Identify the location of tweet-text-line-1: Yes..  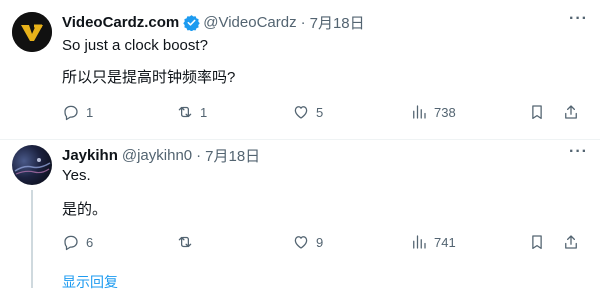
(76, 175).